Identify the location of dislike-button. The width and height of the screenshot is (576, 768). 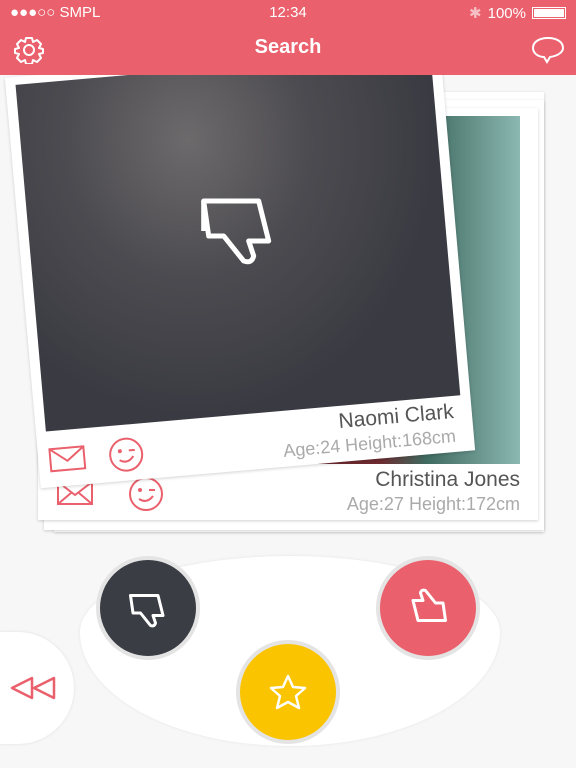
(148, 608).